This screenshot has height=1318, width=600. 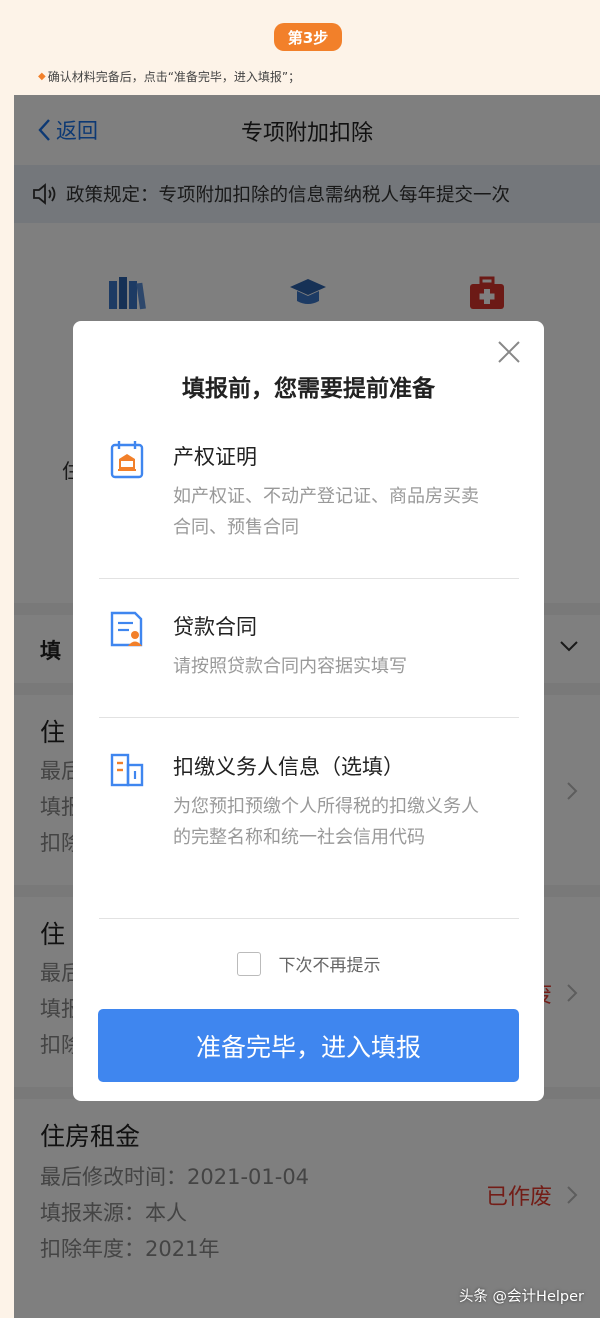 I want to click on instruction-text: ◆ 确认材料完备后，点击“准备完毕，进入填报”；, so click(x=169, y=76).